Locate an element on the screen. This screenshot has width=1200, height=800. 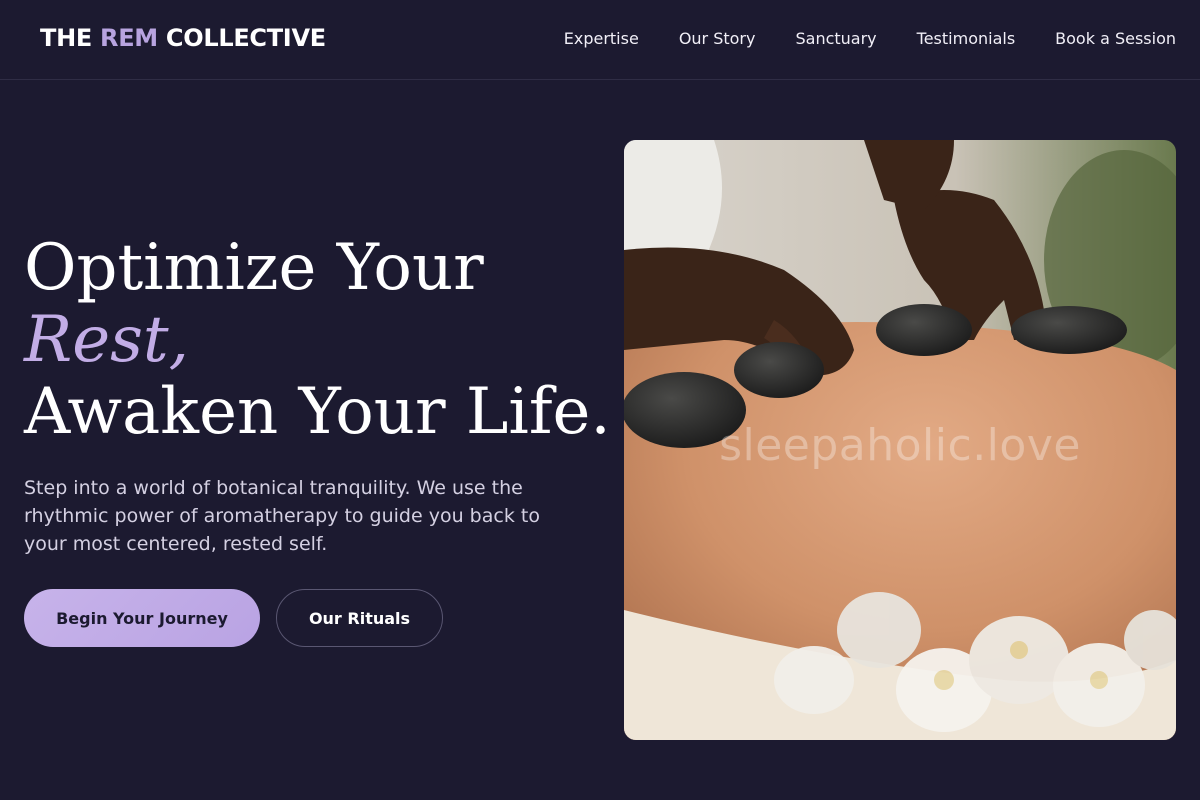
site-logo: THE REM COLLECTIVE is located at coordinates (183, 38).